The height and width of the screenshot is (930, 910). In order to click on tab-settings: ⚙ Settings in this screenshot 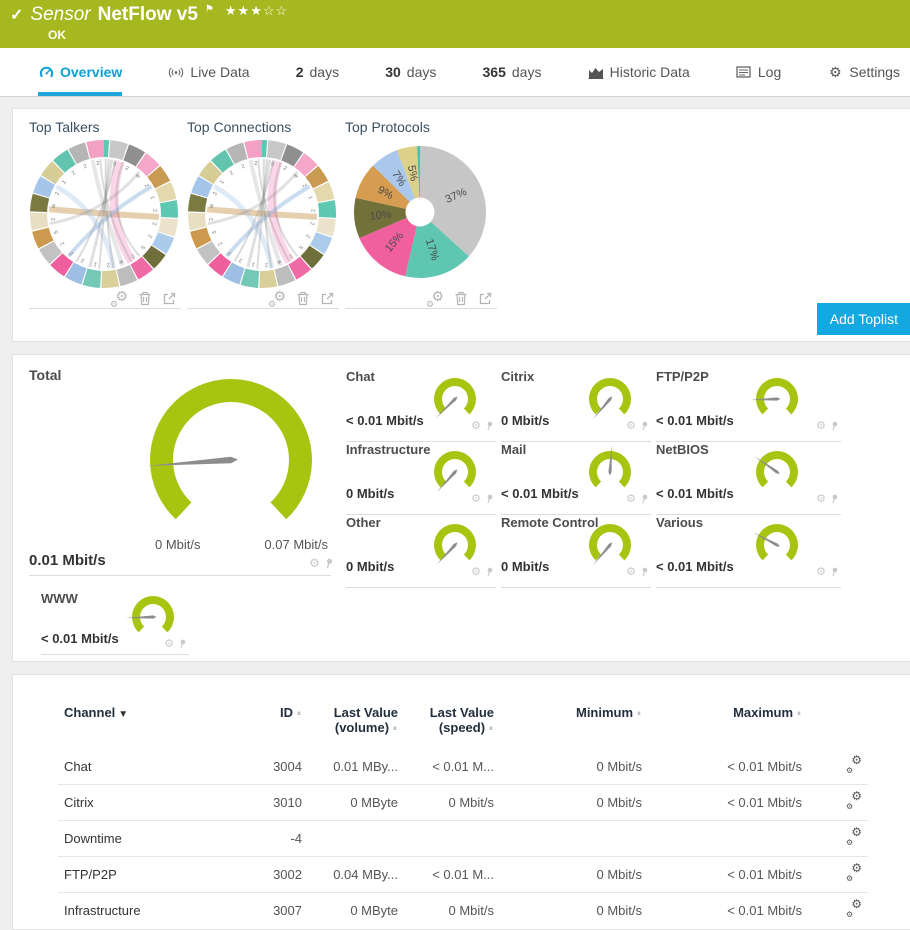, I will do `click(863, 72)`.